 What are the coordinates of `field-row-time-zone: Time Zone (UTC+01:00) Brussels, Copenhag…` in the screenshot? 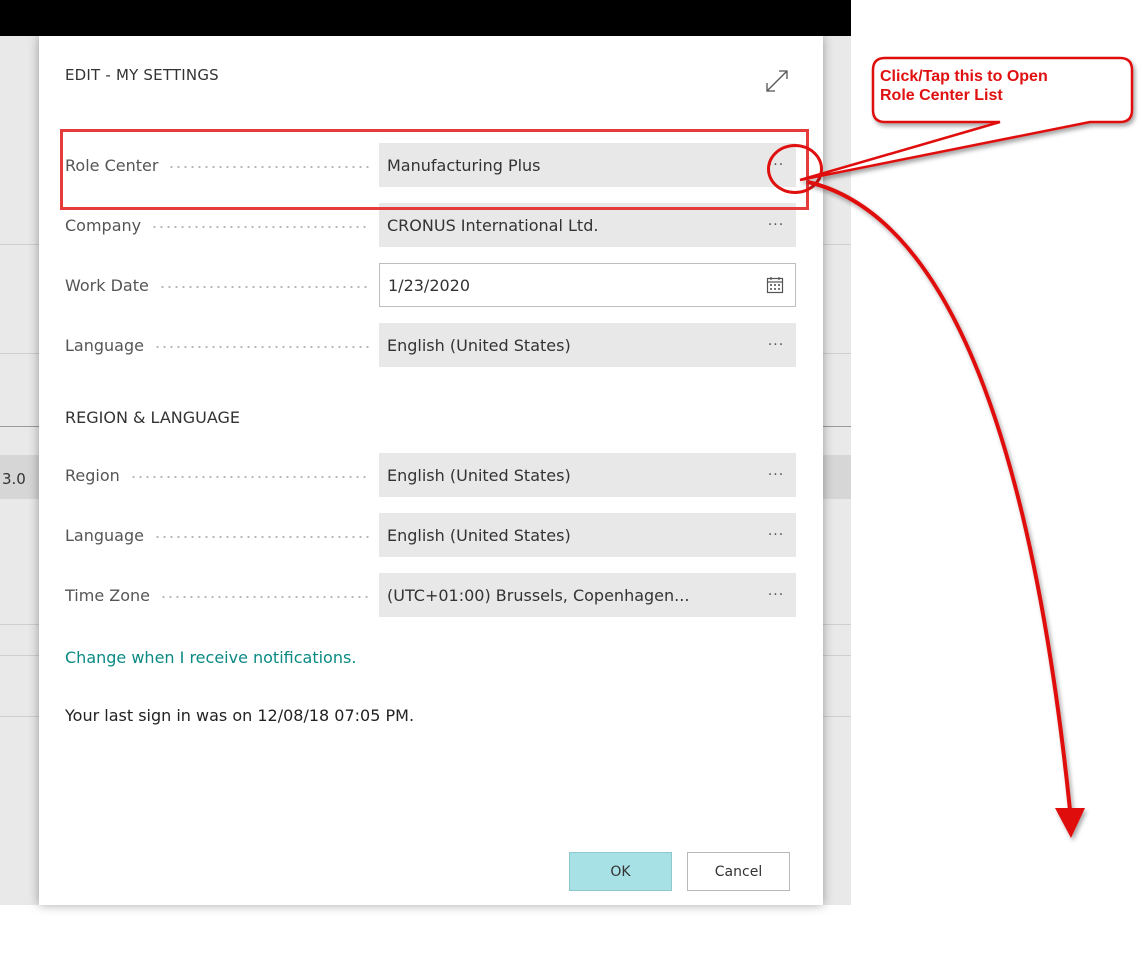 It's located at (430, 595).